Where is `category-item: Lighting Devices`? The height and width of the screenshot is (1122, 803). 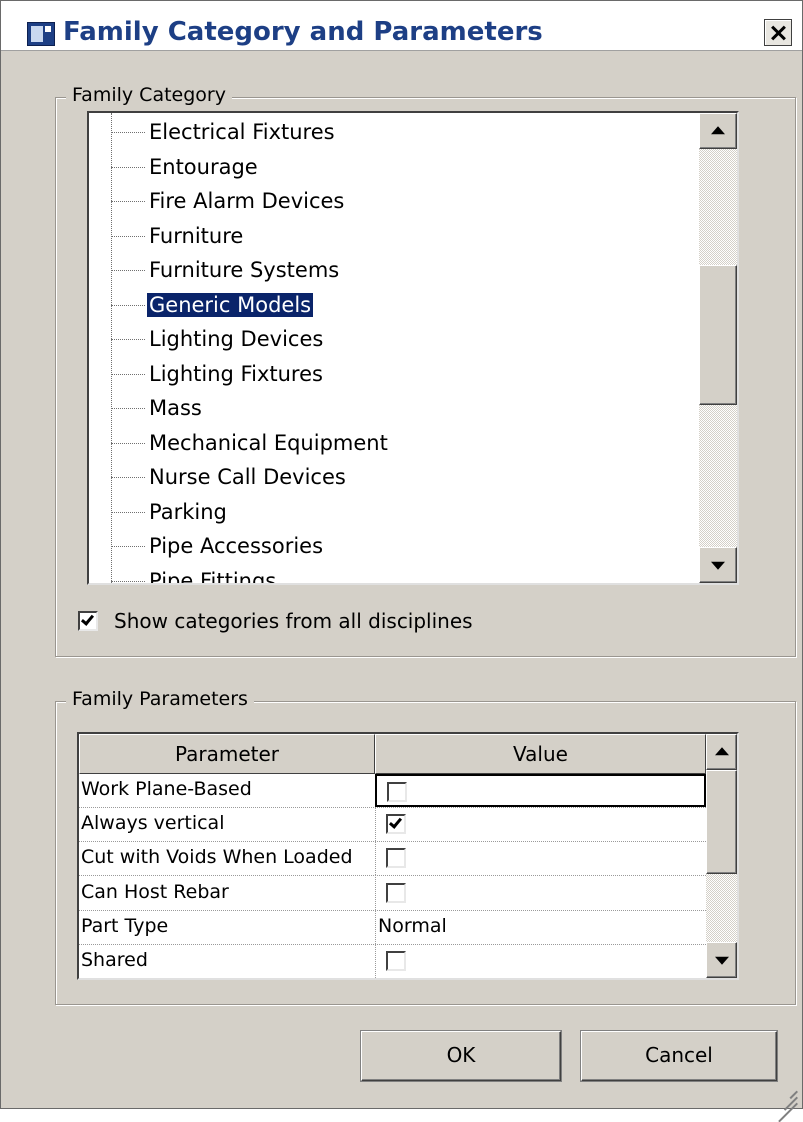
category-item: Lighting Devices is located at coordinates (394, 339).